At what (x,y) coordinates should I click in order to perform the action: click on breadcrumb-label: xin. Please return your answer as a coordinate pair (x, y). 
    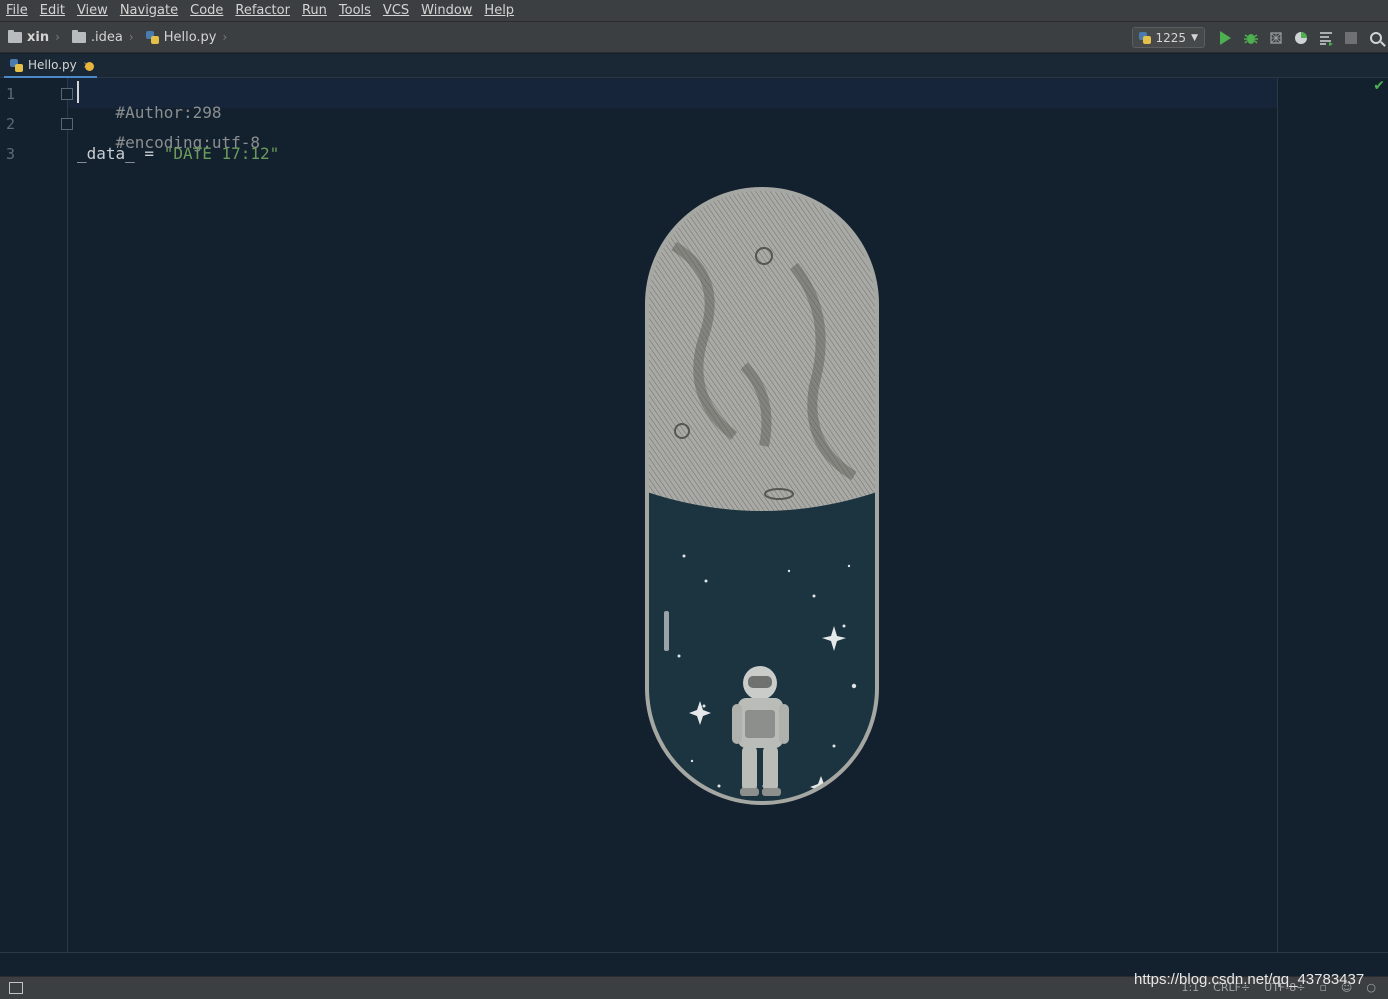
    Looking at the image, I should click on (38, 37).